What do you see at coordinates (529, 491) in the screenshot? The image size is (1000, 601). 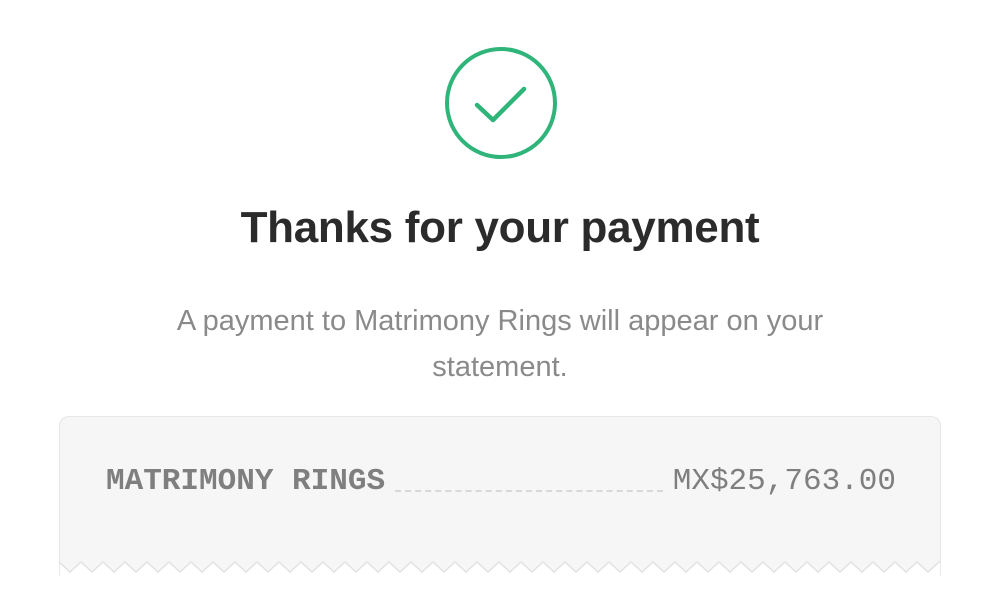 I see `dotted-leader` at bounding box center [529, 491].